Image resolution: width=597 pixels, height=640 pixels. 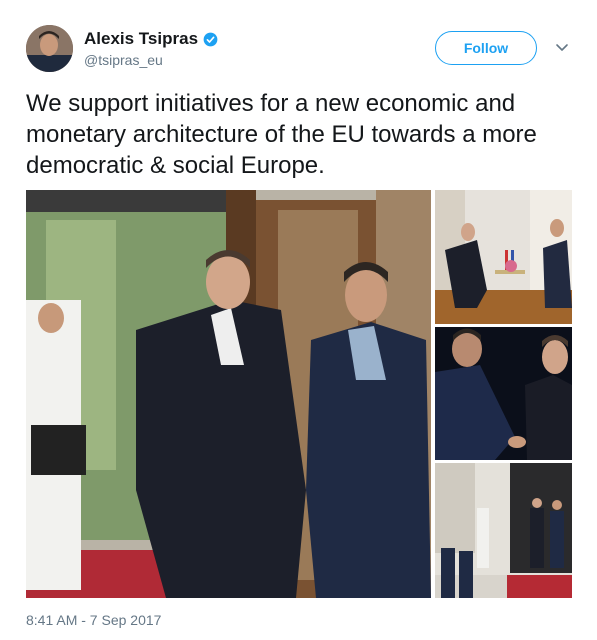 I want to click on author-display-name: Alexis Tsipras, so click(x=141, y=39).